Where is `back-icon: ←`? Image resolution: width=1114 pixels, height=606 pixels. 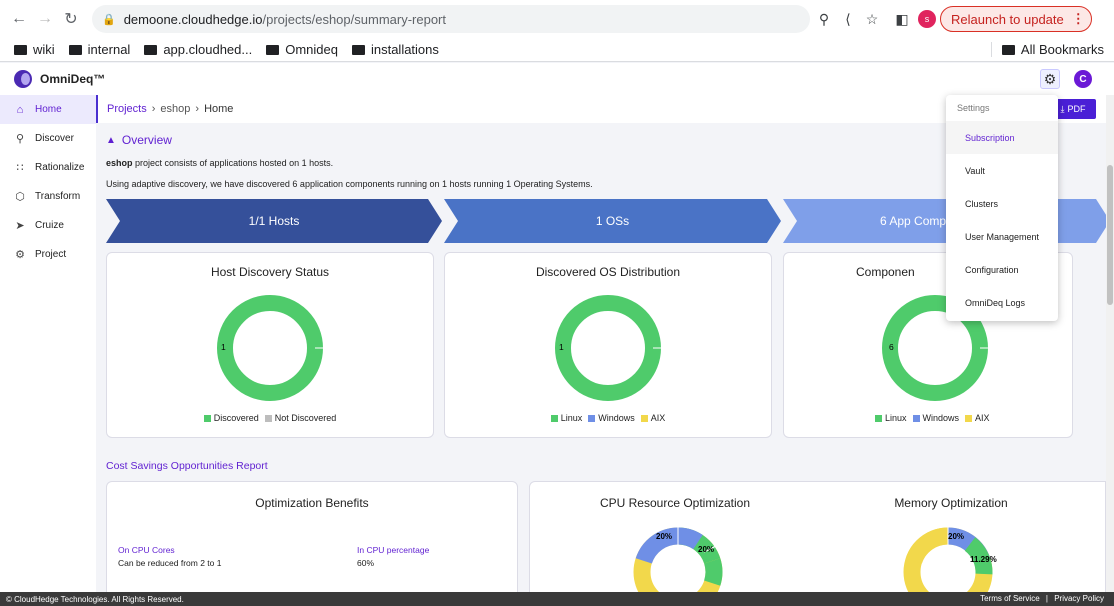
back-icon: ← is located at coordinates (19, 19).